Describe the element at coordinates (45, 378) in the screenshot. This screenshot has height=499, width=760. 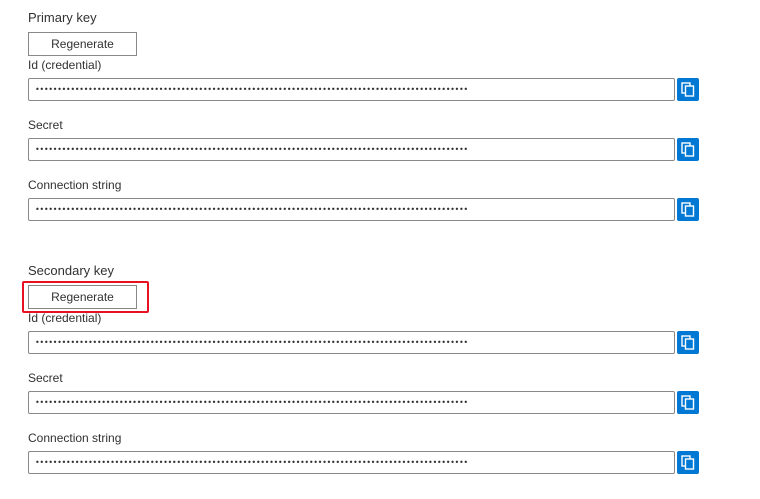
I see `secondary-secret-label: Secret` at that location.